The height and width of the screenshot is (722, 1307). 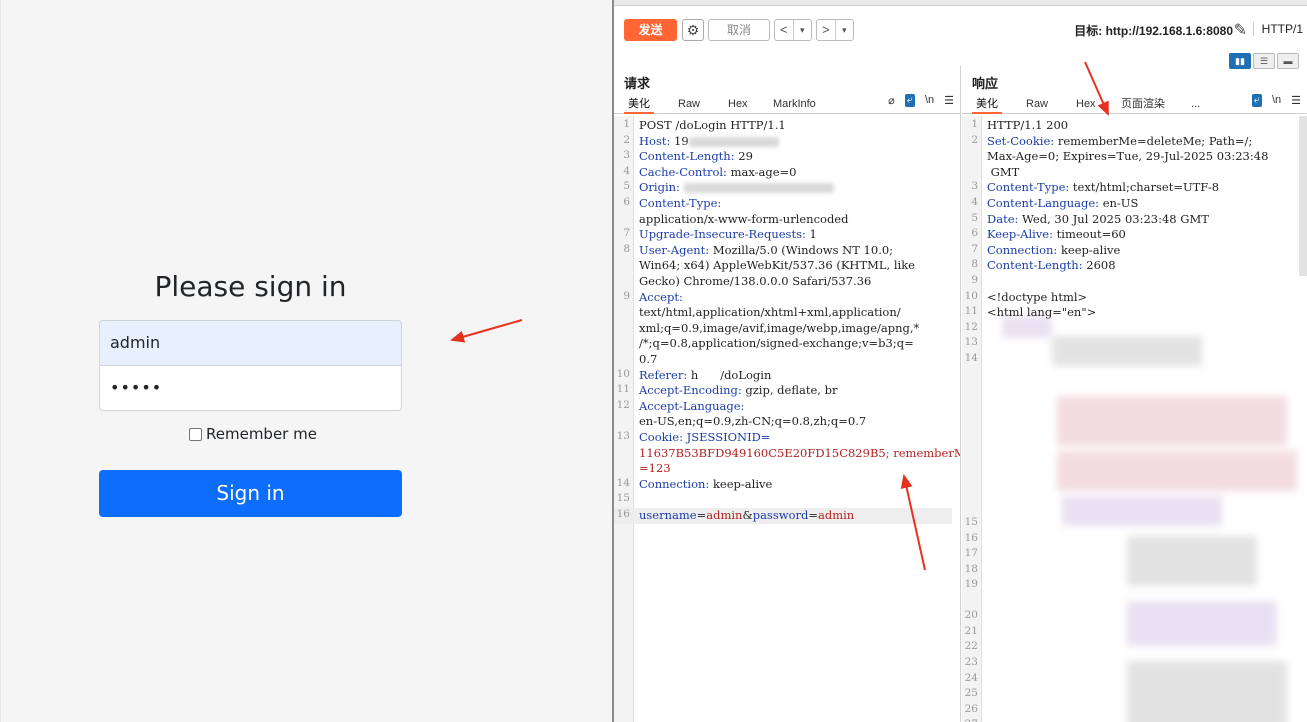 What do you see at coordinates (1130, 720) in the screenshot?
I see `editor-line: 27` at bounding box center [1130, 720].